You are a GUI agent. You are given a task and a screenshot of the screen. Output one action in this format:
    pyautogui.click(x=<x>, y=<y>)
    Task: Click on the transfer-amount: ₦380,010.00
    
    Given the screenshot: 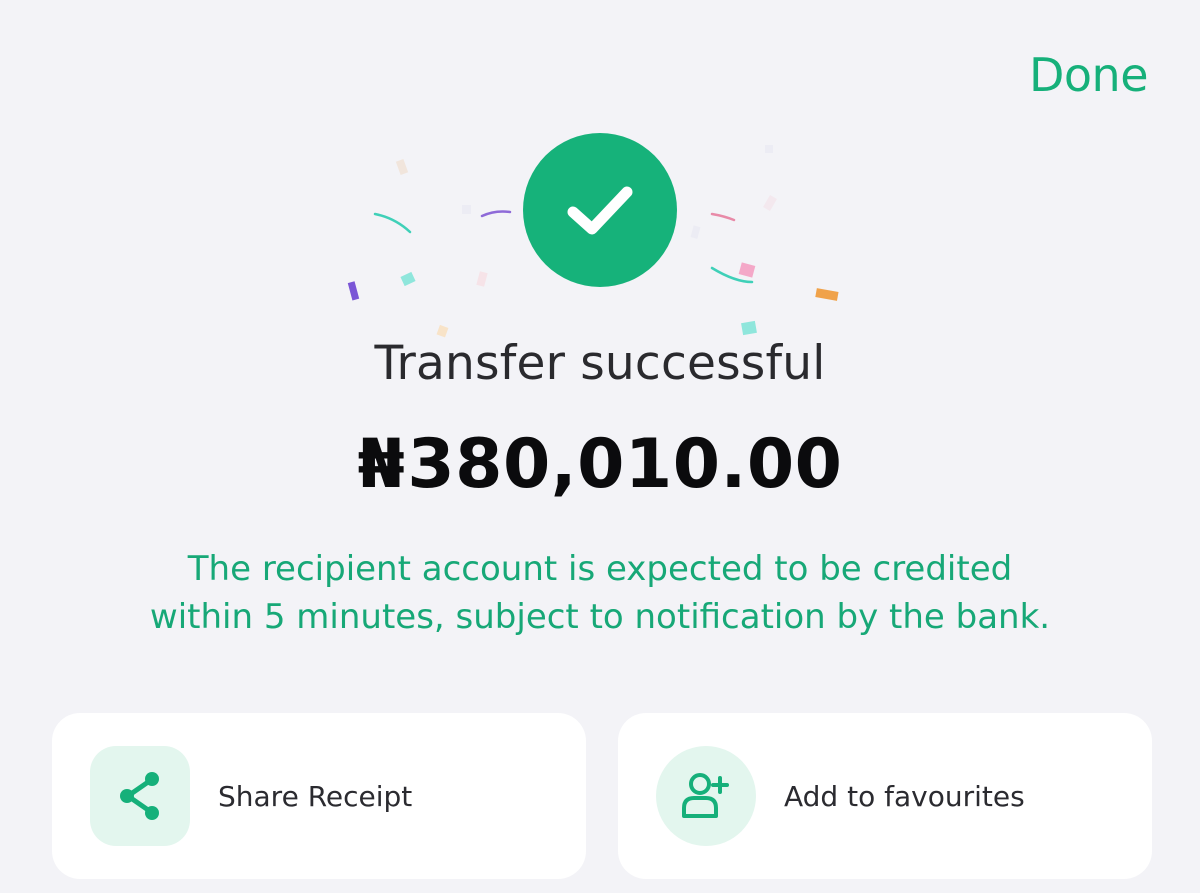 What is the action you would take?
    pyautogui.click(x=600, y=464)
    